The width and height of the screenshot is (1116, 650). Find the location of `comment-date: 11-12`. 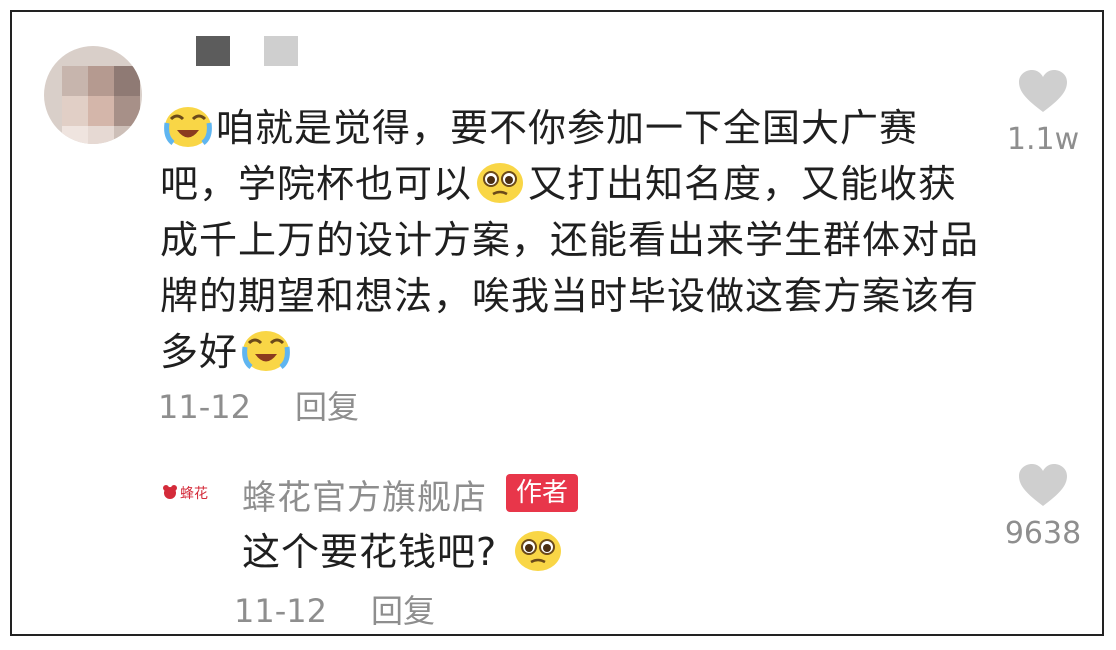

comment-date: 11-12 is located at coordinates (204, 407).